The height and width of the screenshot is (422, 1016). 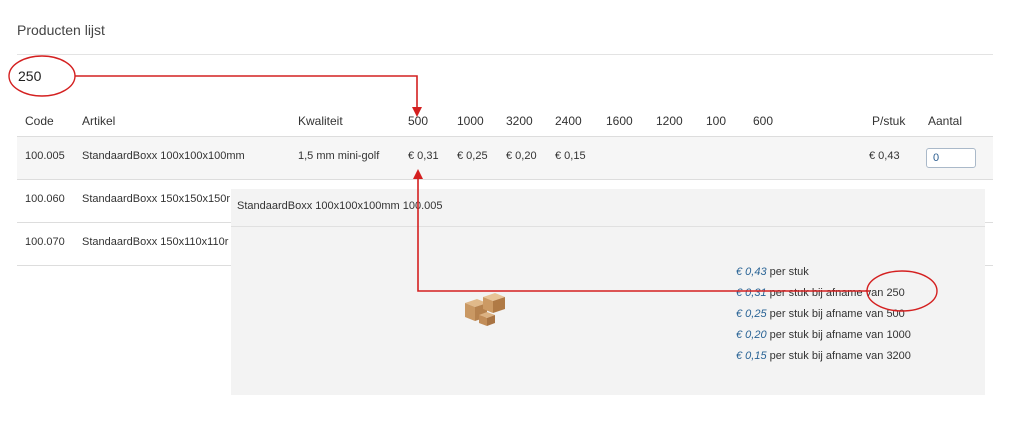 What do you see at coordinates (641, 230) in the screenshot?
I see `tier-arrow` at bounding box center [641, 230].